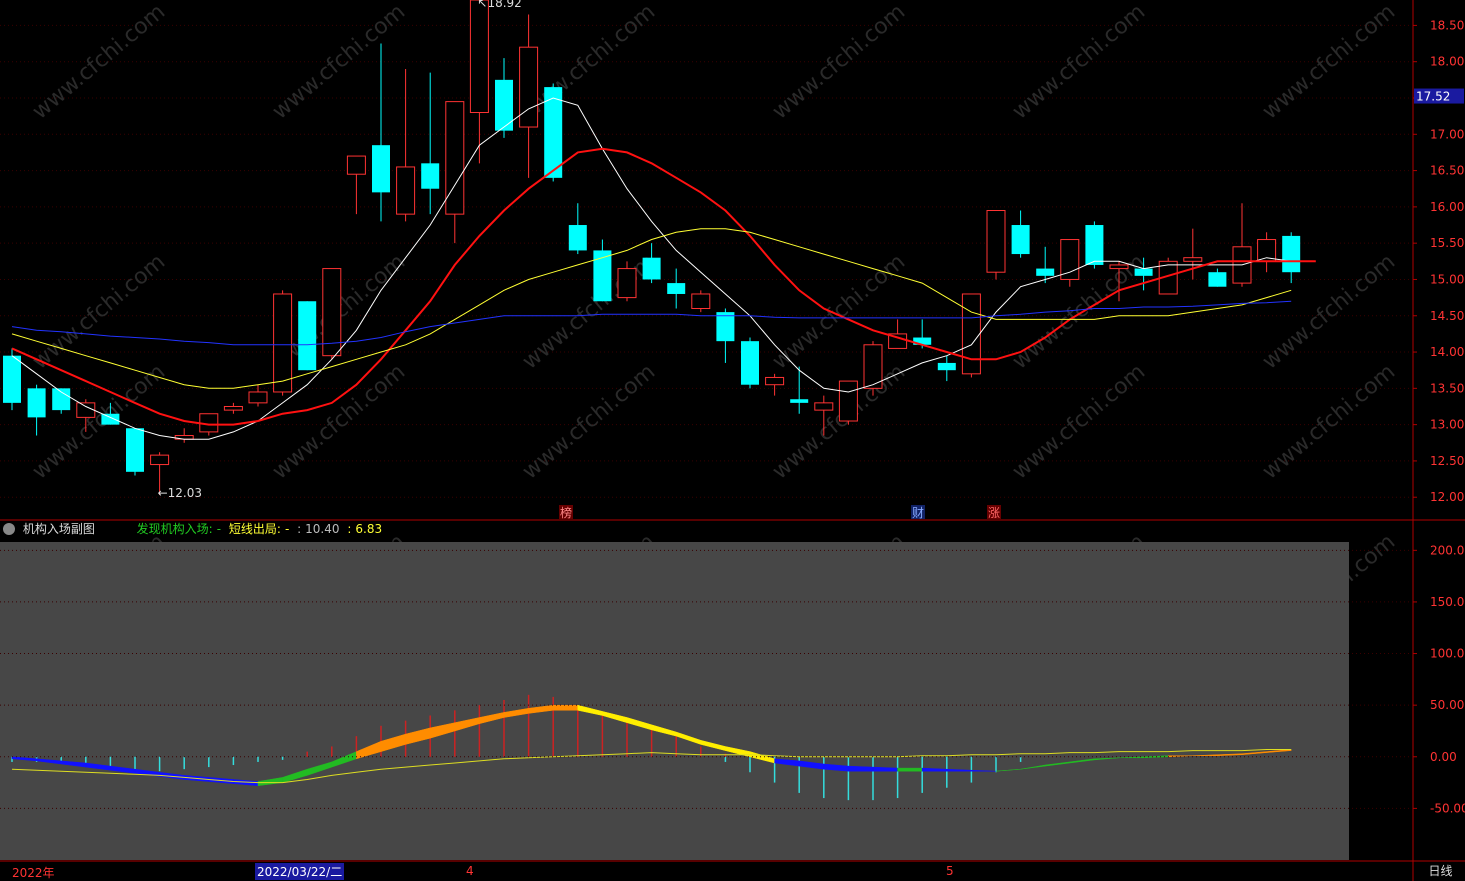 The image size is (1465, 881). Describe the element at coordinates (1447, 25) in the screenshot. I see `price-tick-label: 18.50` at that location.